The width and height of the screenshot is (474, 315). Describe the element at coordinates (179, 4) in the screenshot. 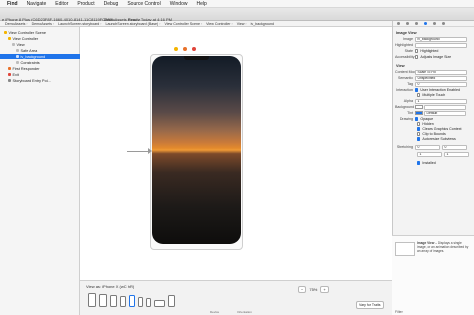

I see `menu-window: Window` at that location.